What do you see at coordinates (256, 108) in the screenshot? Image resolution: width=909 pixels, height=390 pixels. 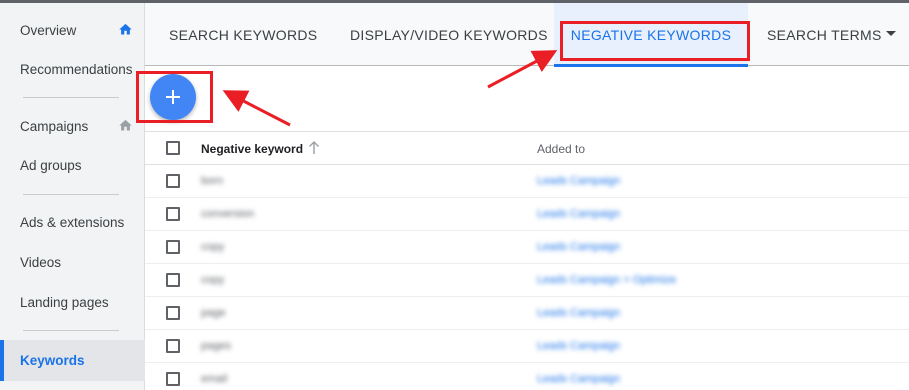 I see `annotation-arrow-to-add-button` at bounding box center [256, 108].